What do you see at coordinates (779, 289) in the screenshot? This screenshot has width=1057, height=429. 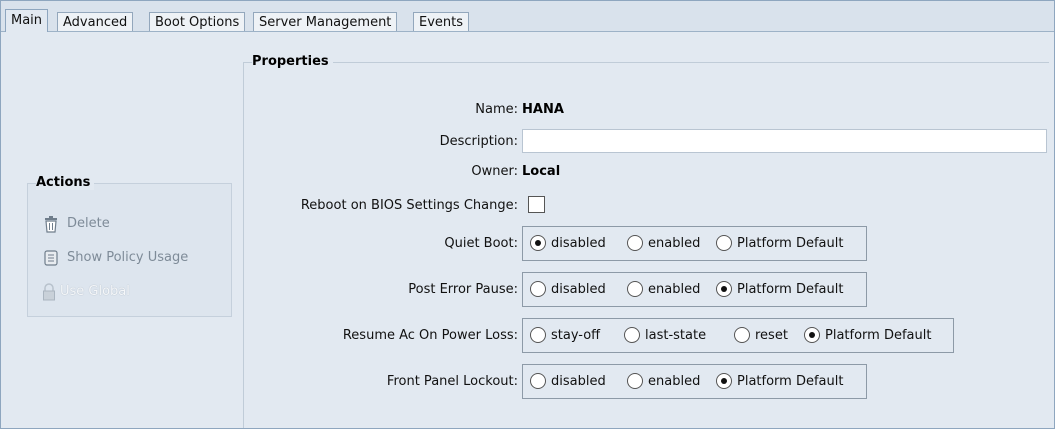 I see `post-error-pause-option-platform-default: Platform Default` at bounding box center [779, 289].